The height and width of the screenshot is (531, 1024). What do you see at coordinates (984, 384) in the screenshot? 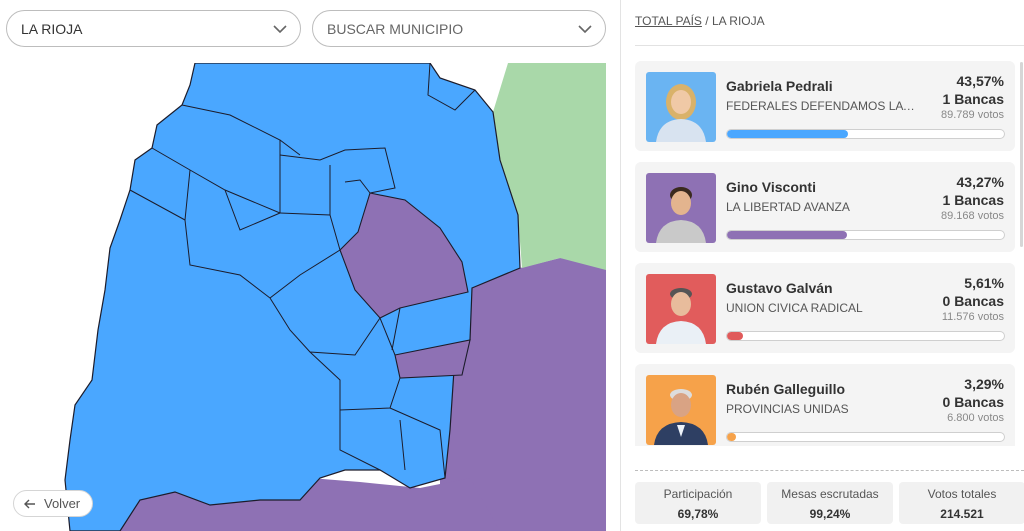
I see `candidate-percent: 3,29%` at bounding box center [984, 384].